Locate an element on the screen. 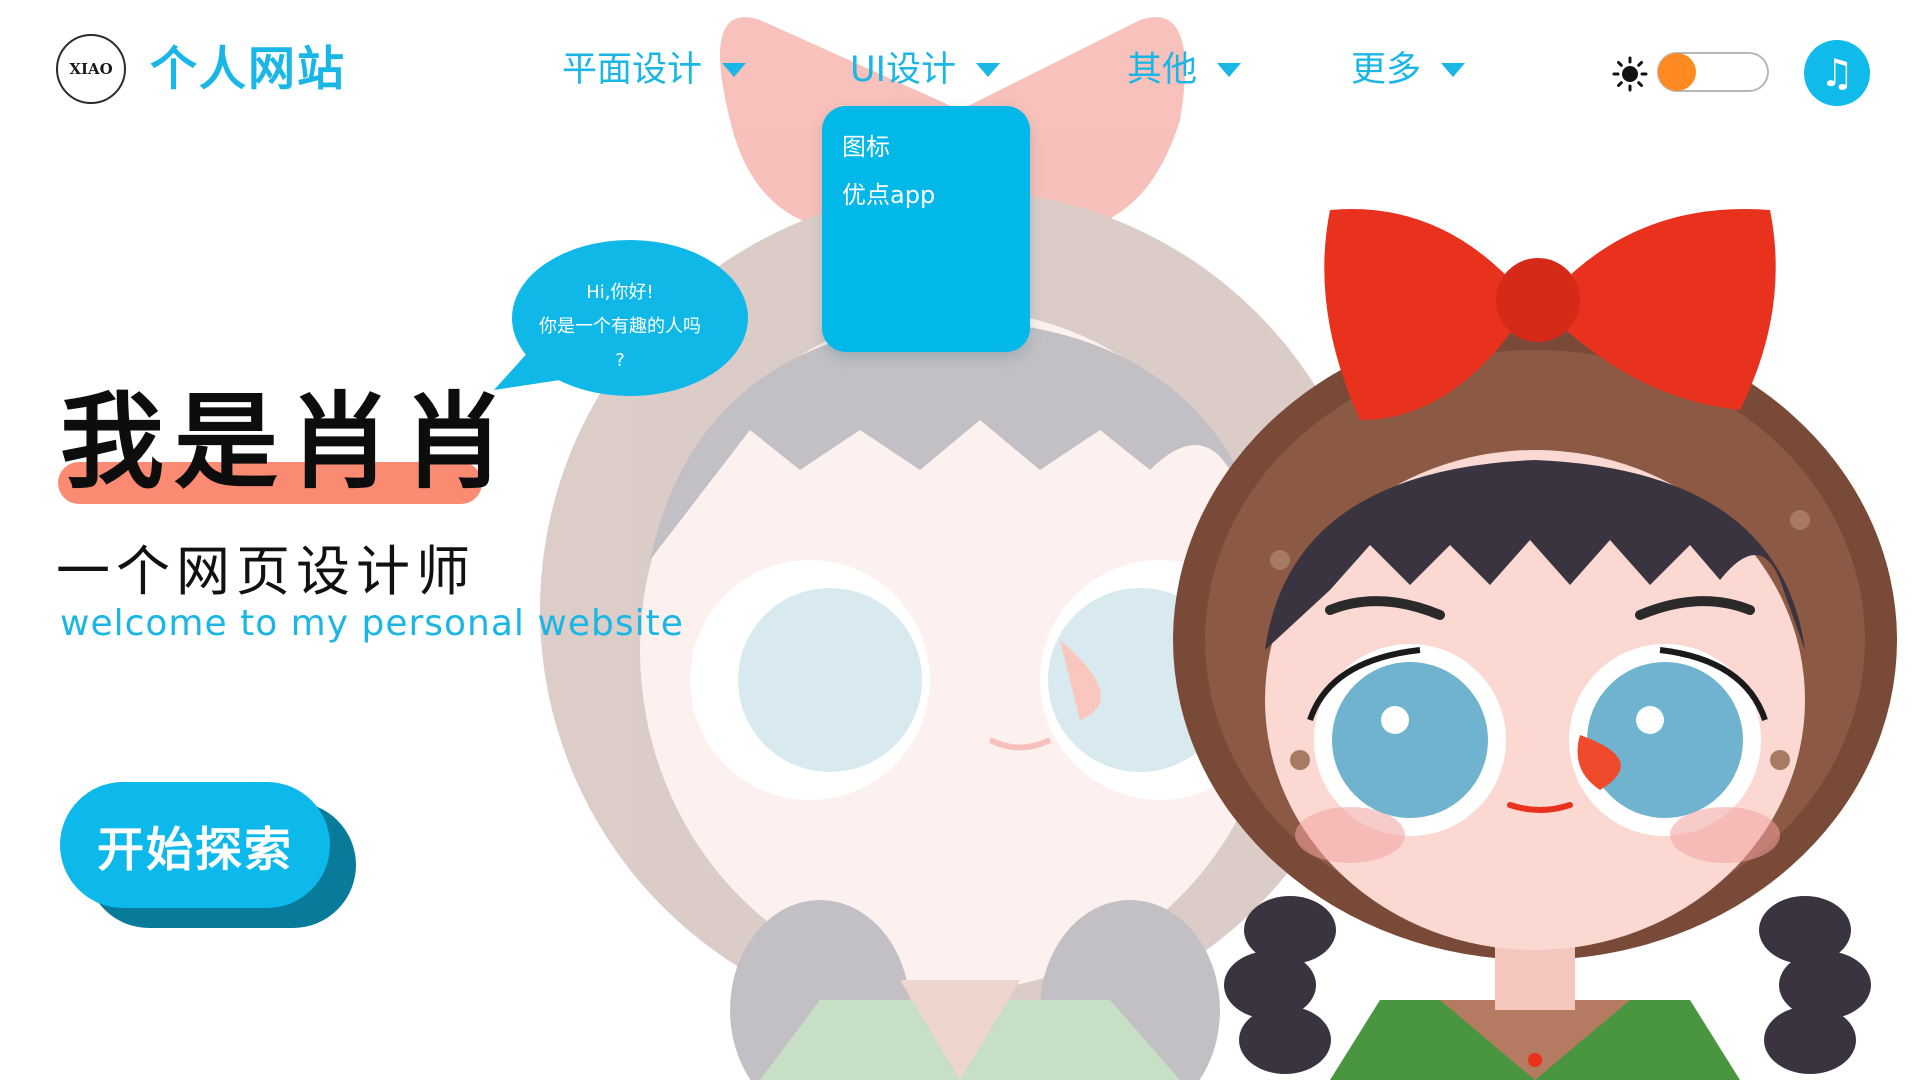 This screenshot has height=1080, width=1920. nav-item-other: 其他 is located at coordinates (1184, 70).